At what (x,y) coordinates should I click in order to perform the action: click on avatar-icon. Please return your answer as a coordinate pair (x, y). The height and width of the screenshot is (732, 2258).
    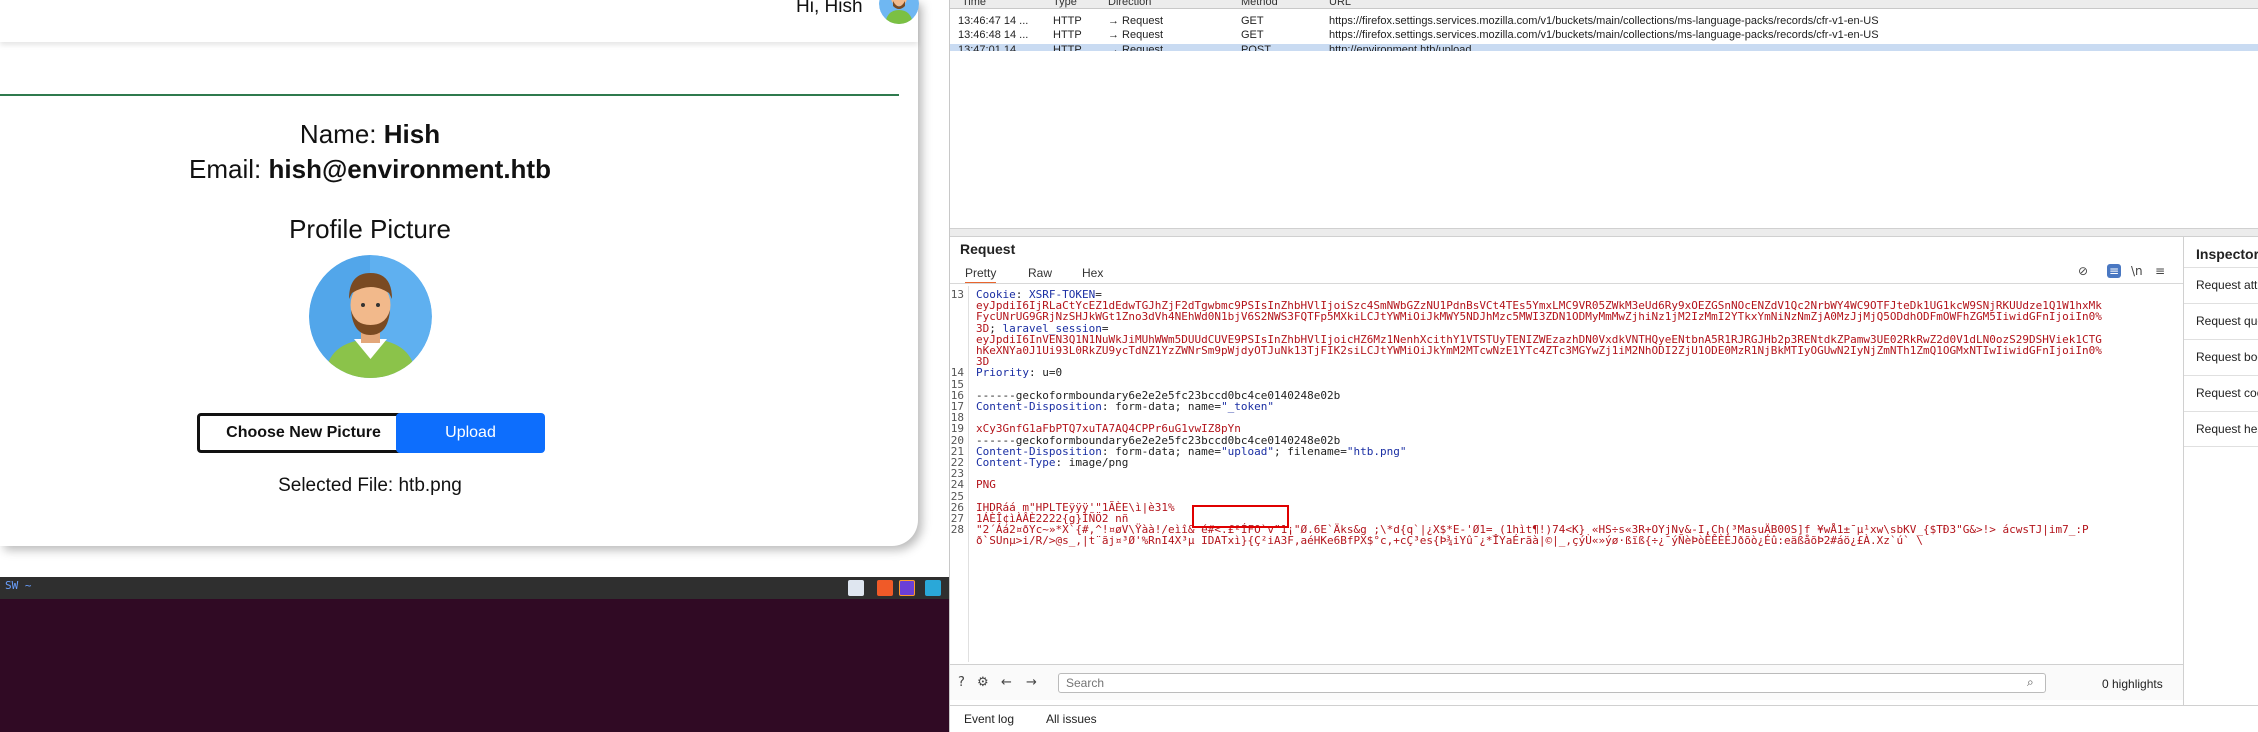
    Looking at the image, I should click on (899, 12).